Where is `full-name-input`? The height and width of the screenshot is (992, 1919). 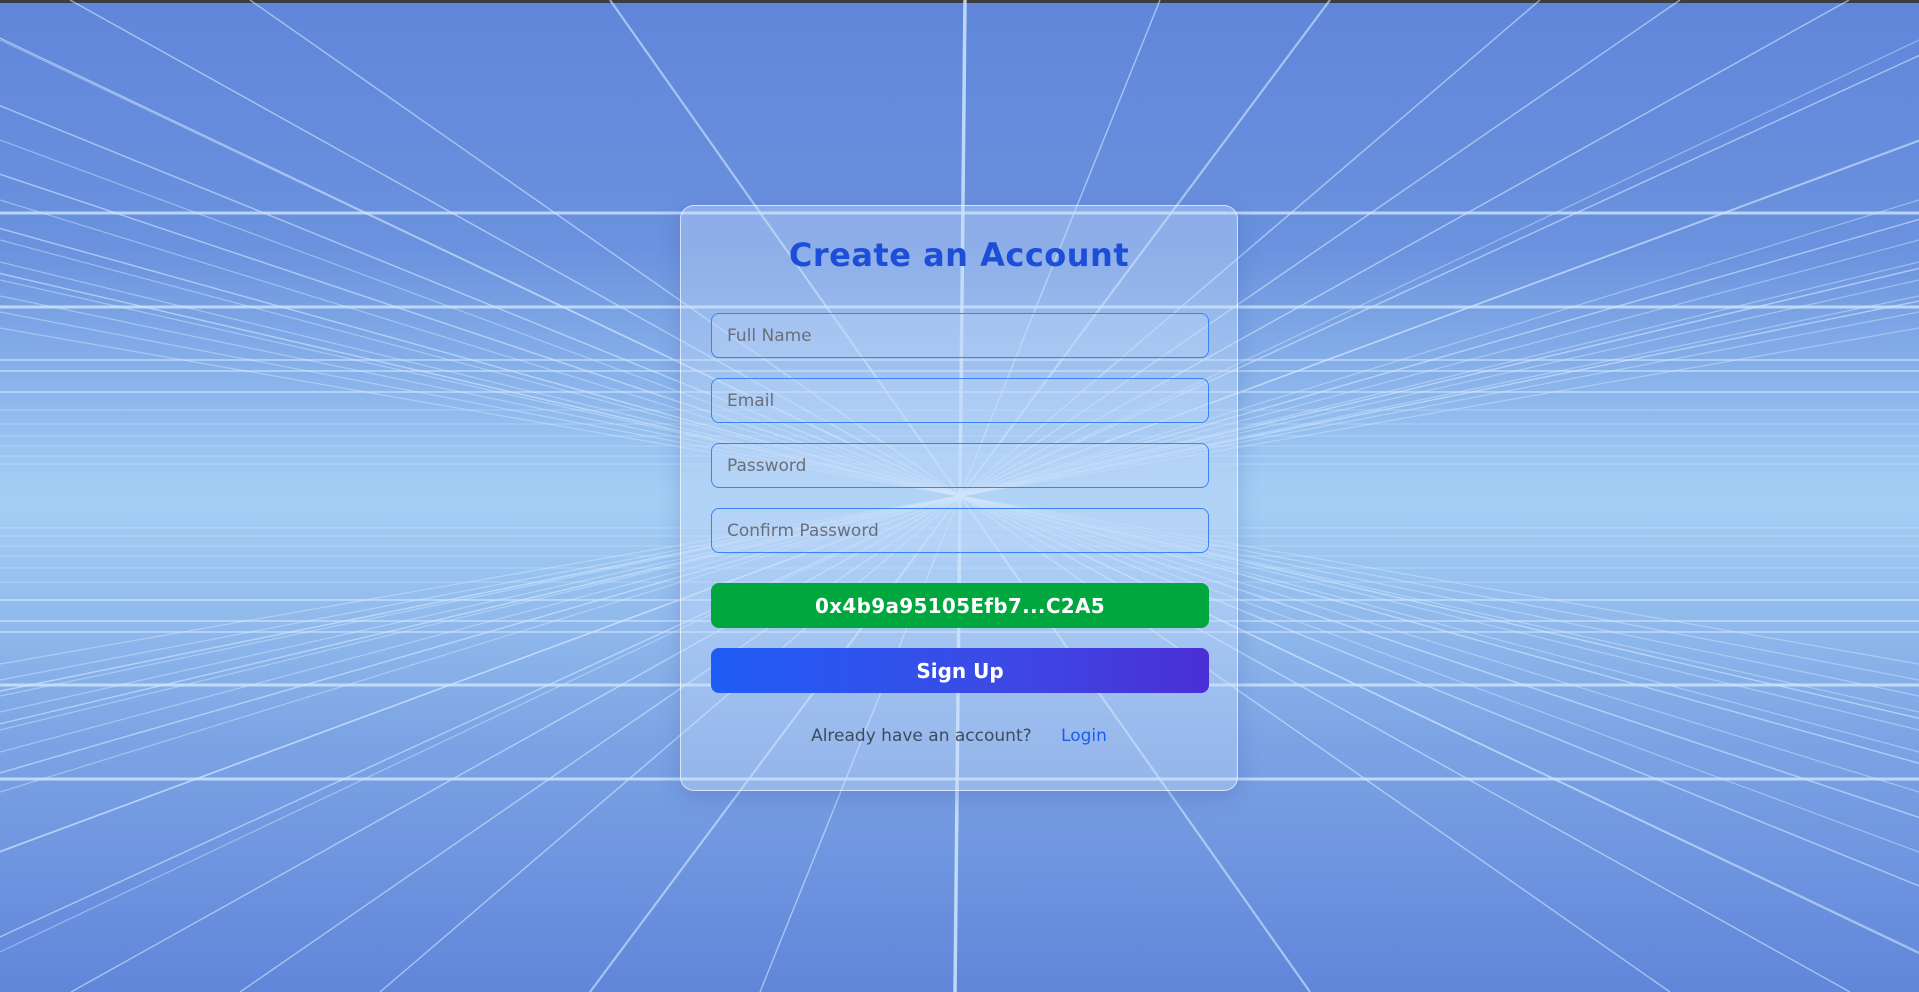 full-name-input is located at coordinates (960, 335).